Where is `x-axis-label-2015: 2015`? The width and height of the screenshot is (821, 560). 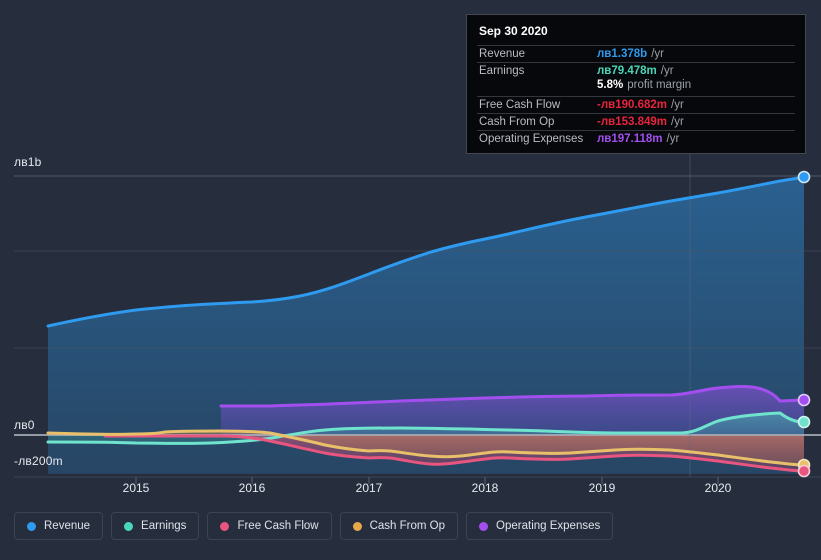 x-axis-label-2015: 2015 is located at coordinates (136, 488).